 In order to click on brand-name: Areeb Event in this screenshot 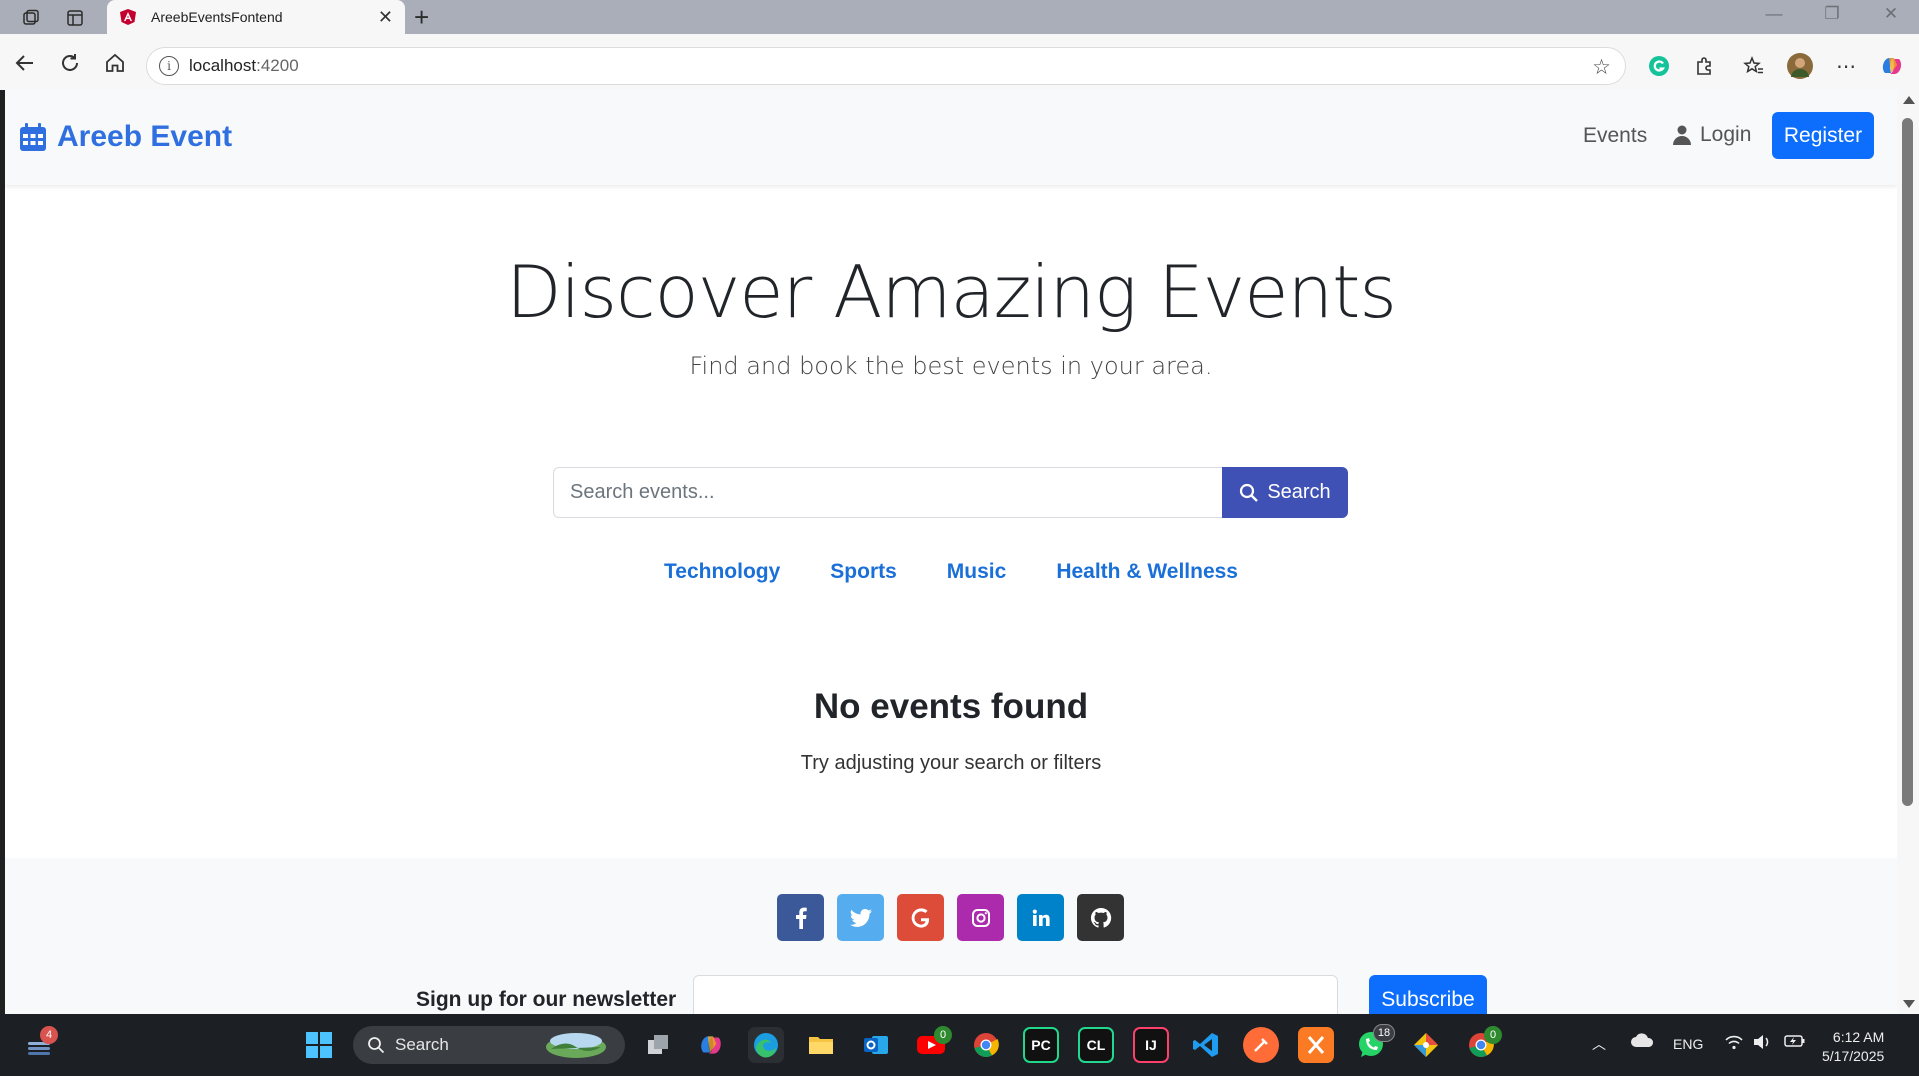, I will do `click(145, 136)`.